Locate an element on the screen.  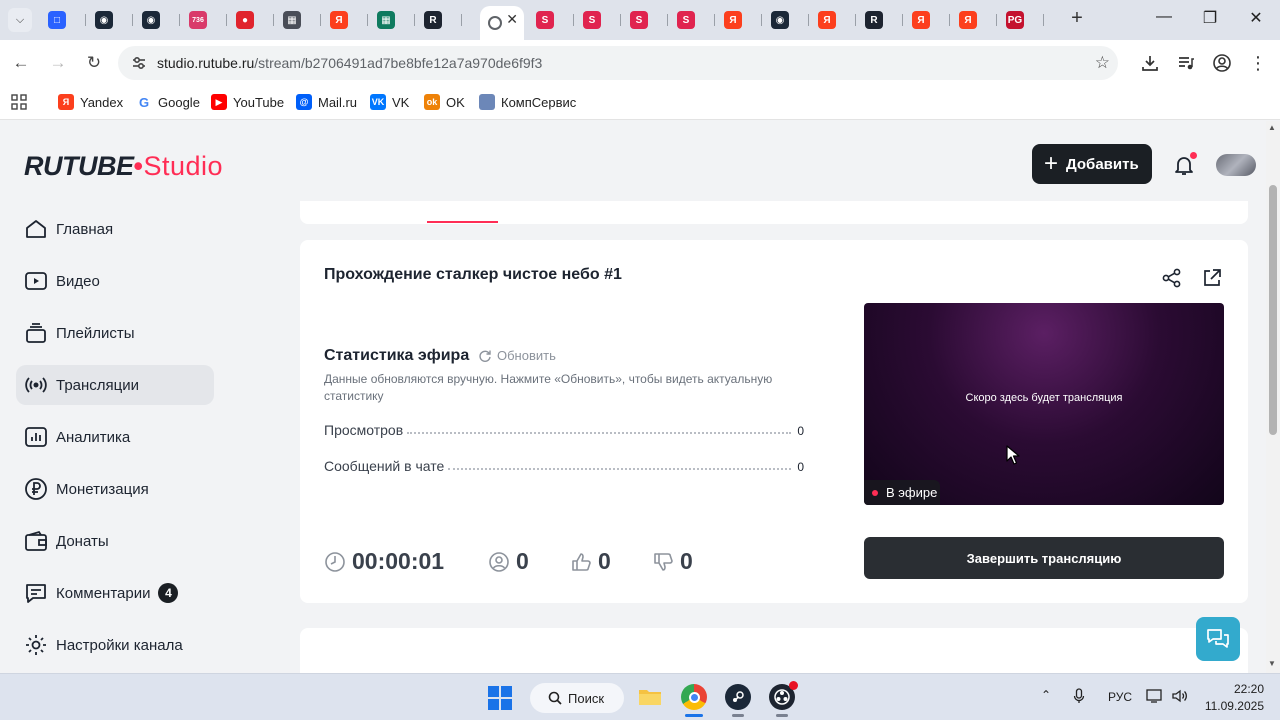
tray-overflow-icon: ⌃ is located at coordinates (1046, 695).